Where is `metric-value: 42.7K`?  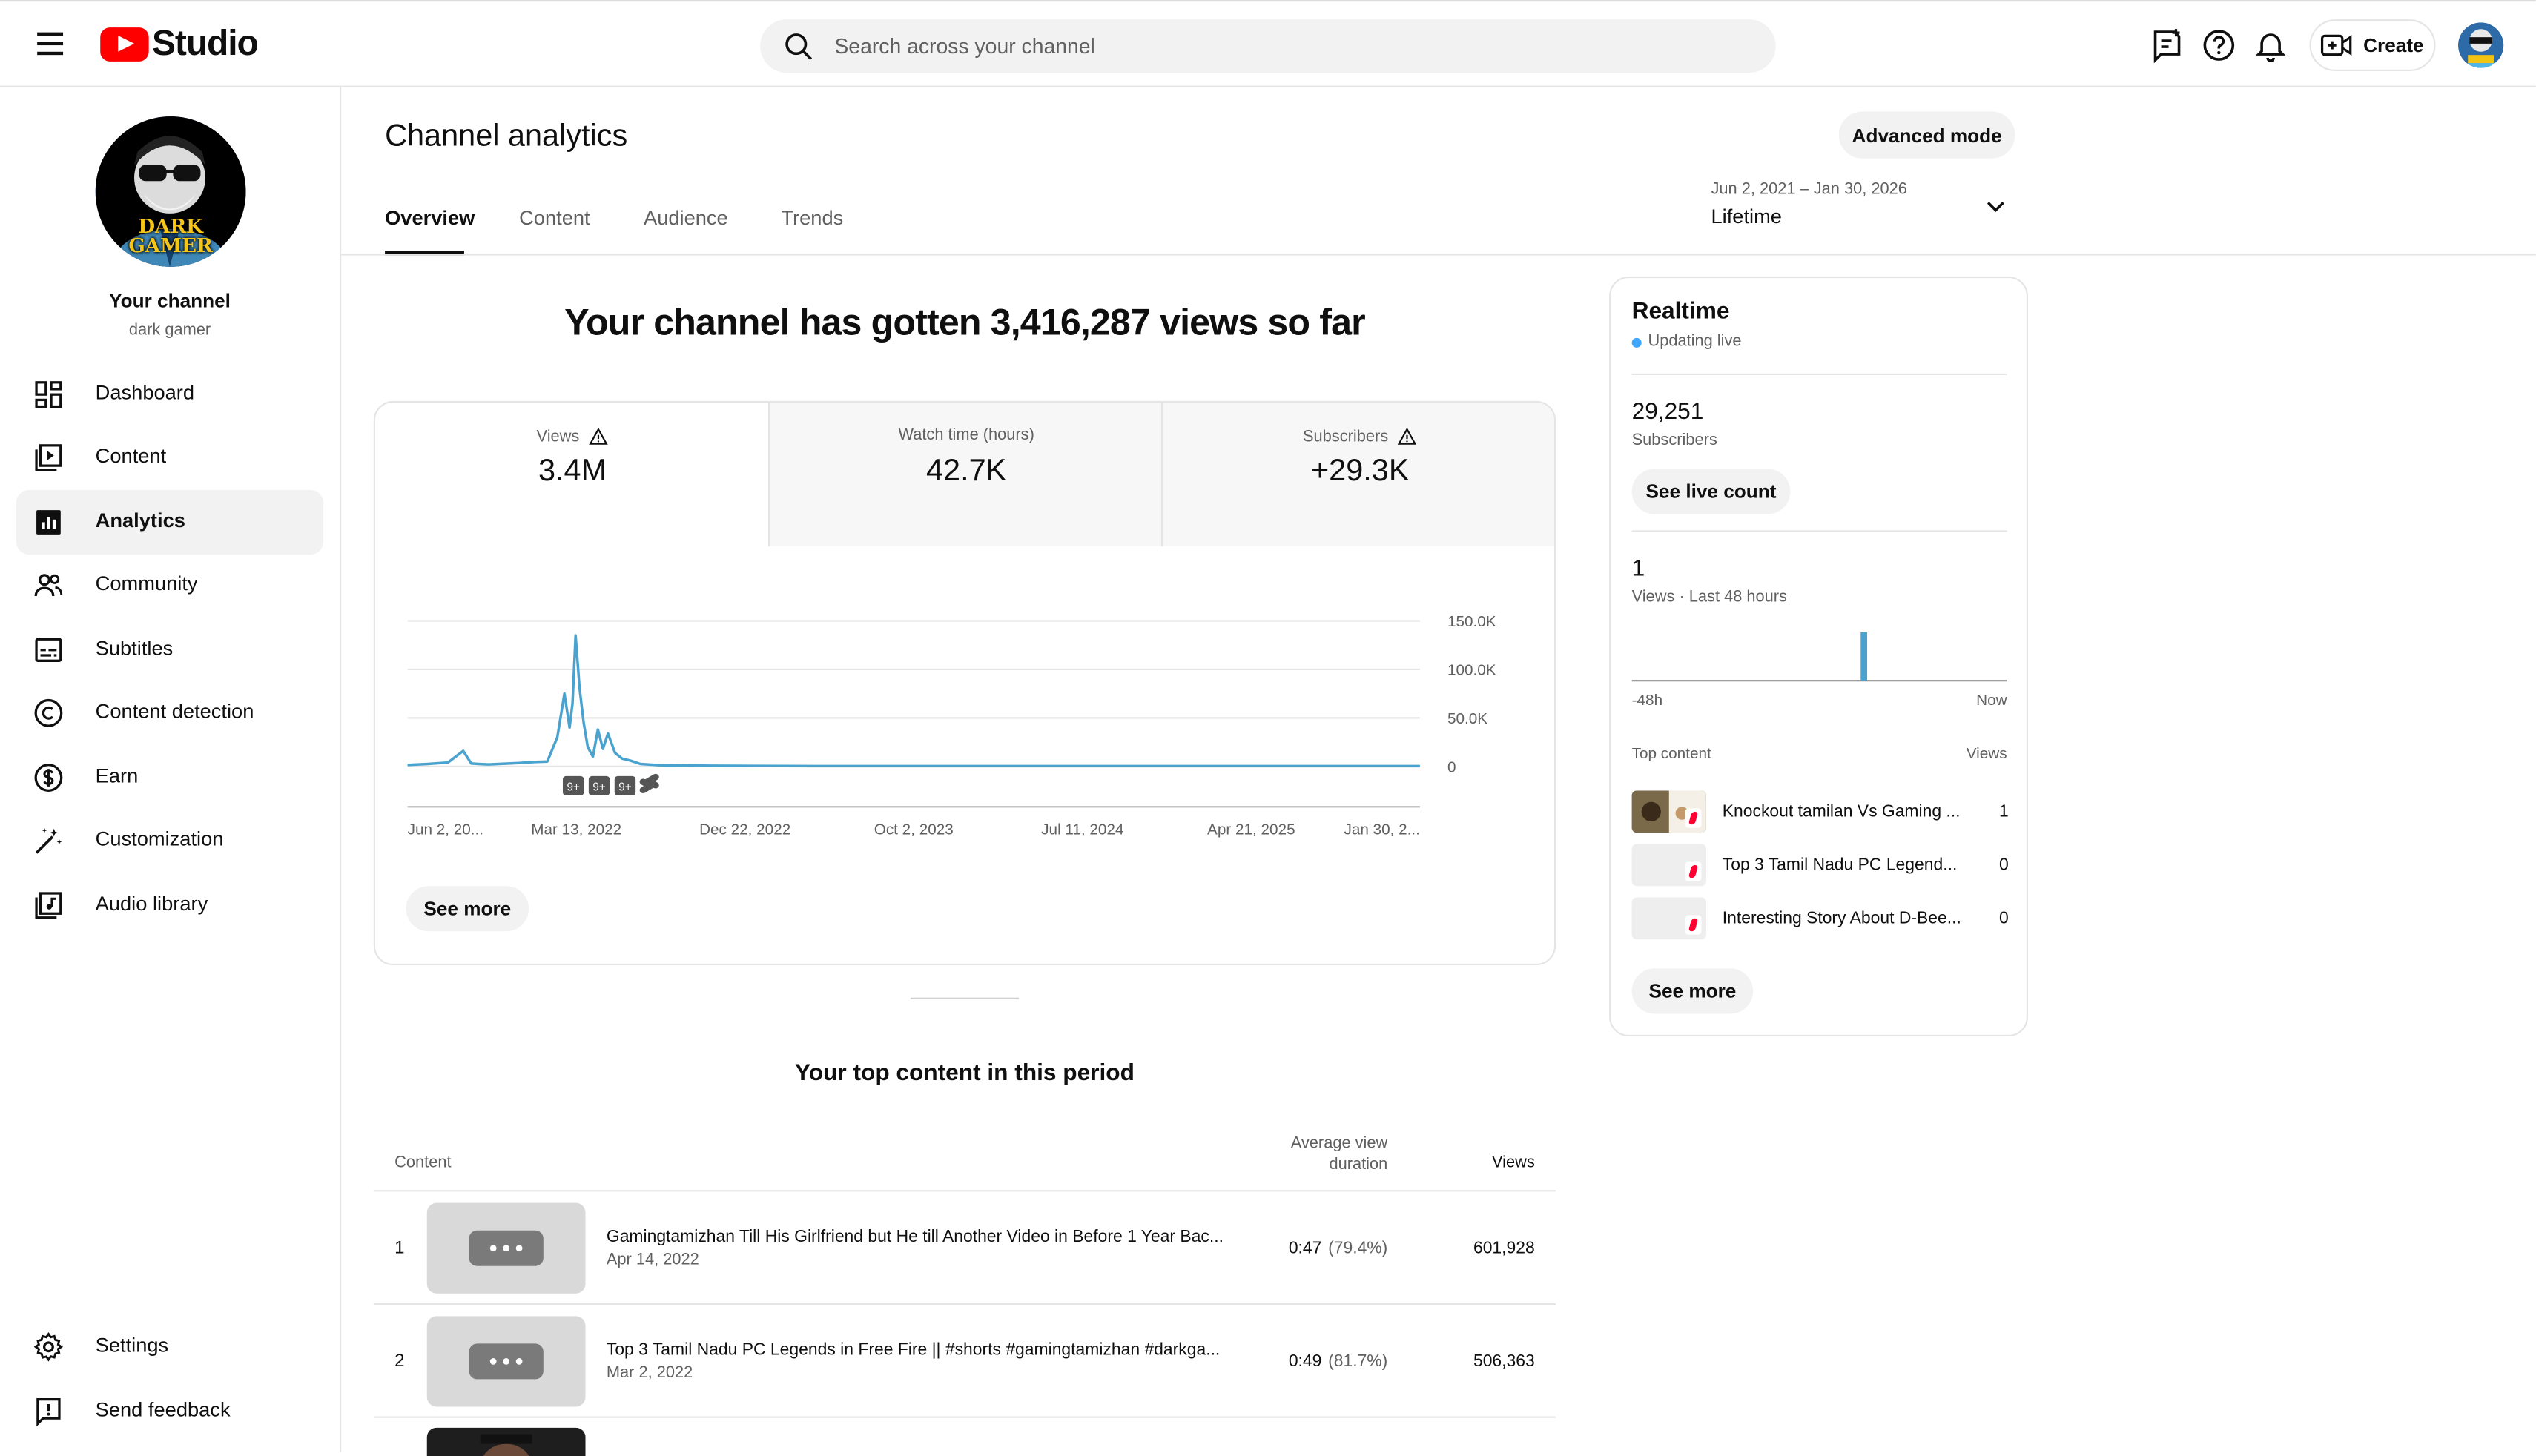 metric-value: 42.7K is located at coordinates (966, 471).